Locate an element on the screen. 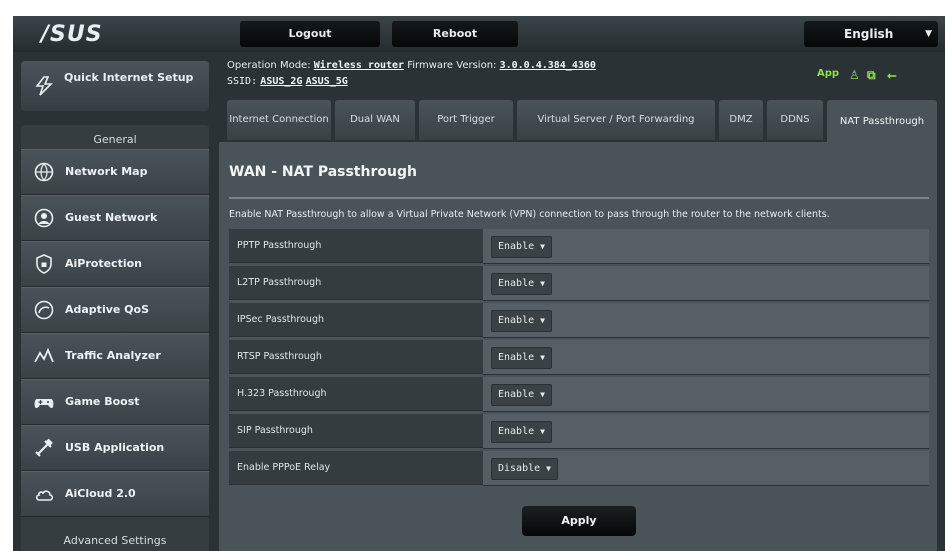 This screenshot has height=551, width=951. table-row: SIP Passthrough Enable ▼ is located at coordinates (579, 432).